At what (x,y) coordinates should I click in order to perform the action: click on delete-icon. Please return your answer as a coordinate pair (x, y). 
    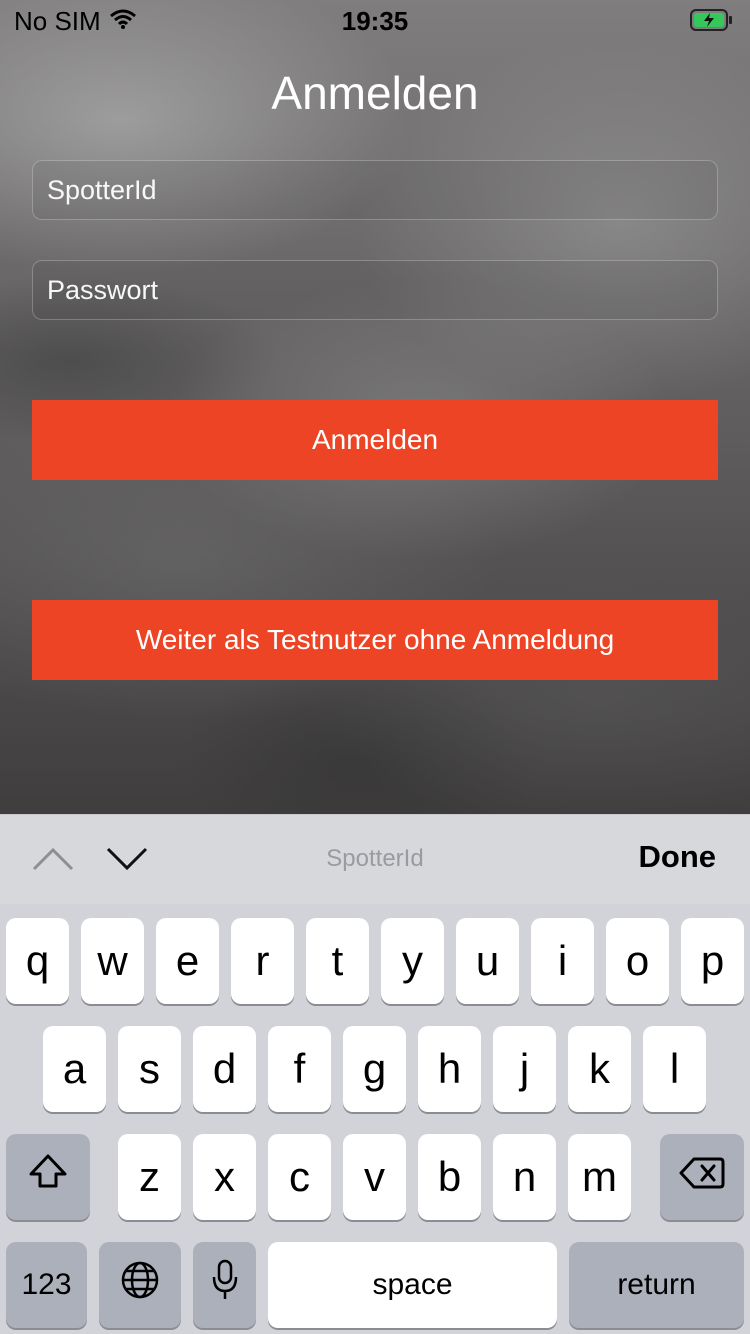
    Looking at the image, I should click on (702, 1177).